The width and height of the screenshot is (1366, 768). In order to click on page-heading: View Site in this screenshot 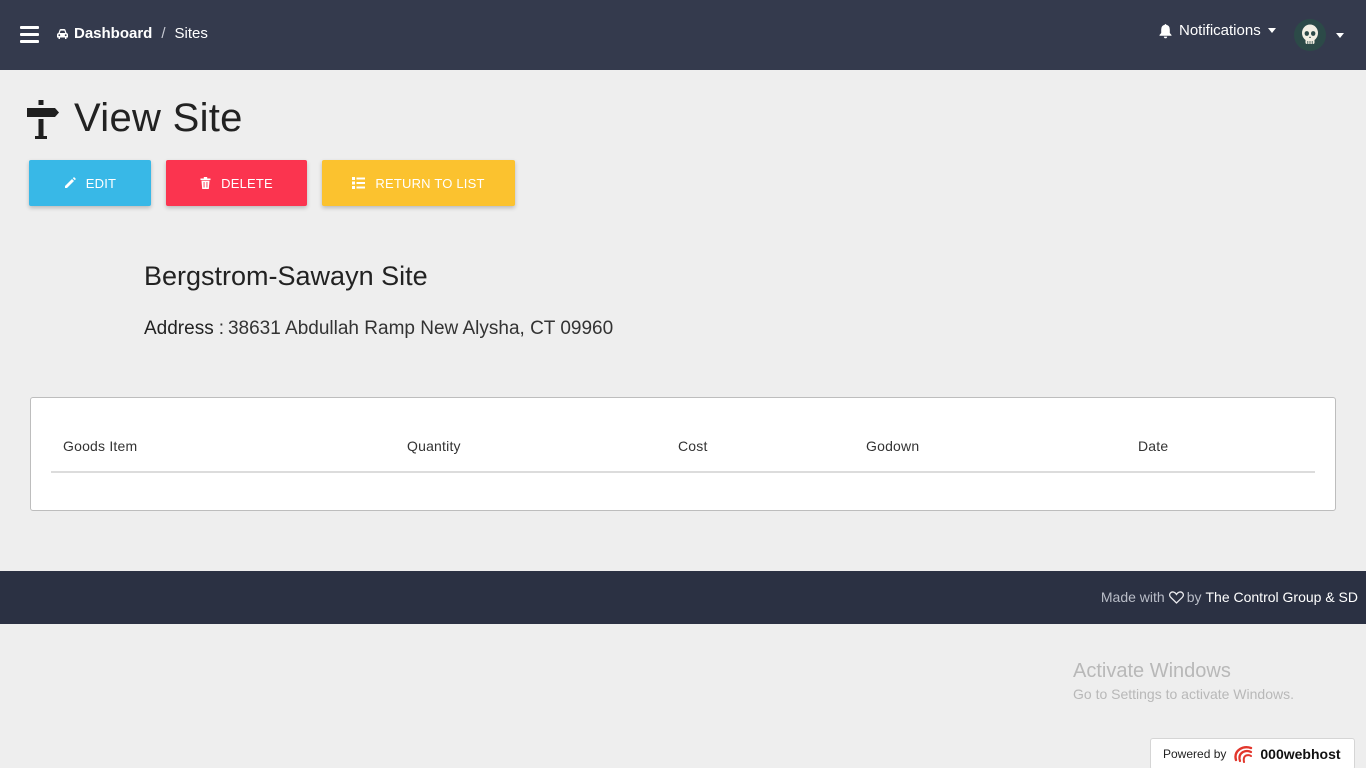, I will do `click(134, 118)`.